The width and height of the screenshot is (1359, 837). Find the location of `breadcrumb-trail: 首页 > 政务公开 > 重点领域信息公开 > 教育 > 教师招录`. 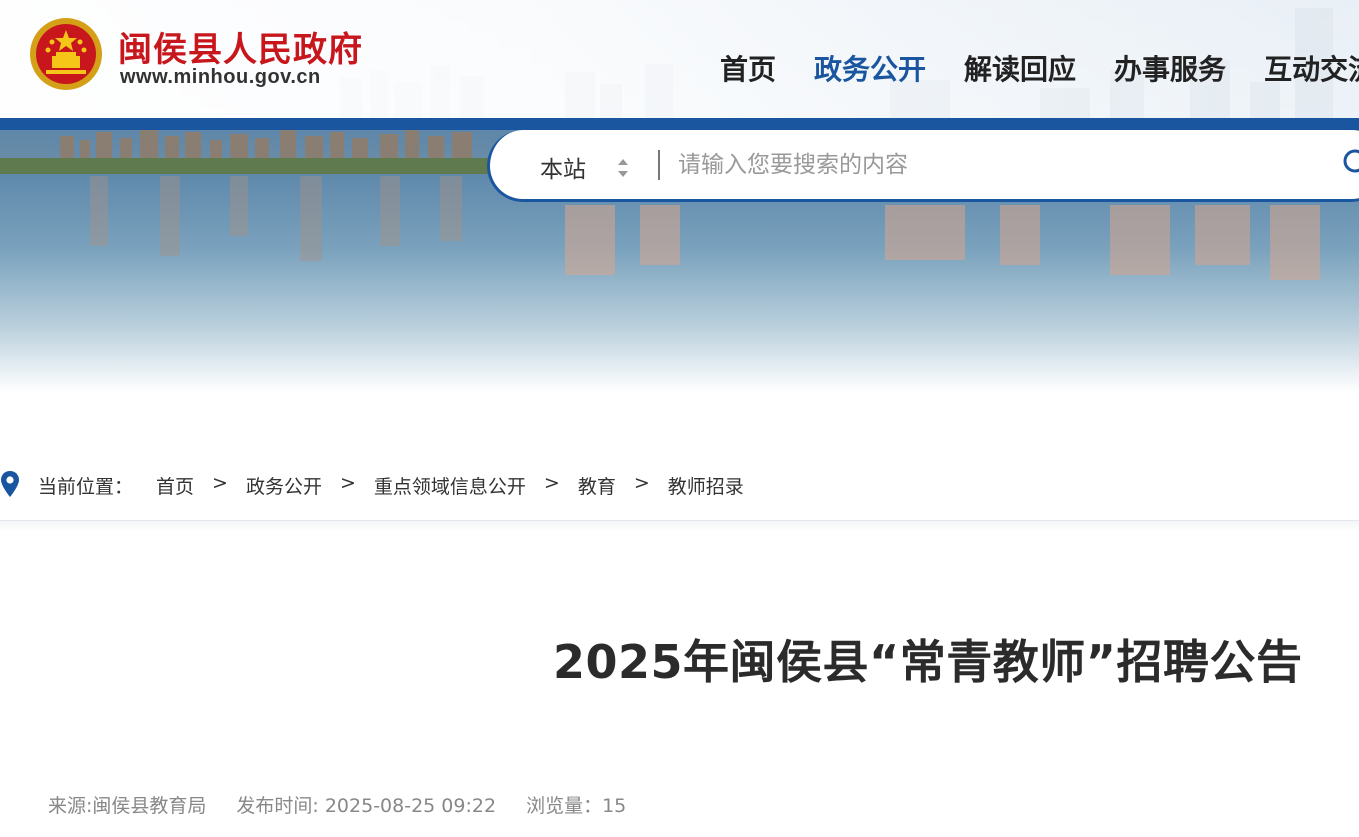

breadcrumb-trail: 首页 > 政务公开 > 重点领域信息公开 > 教育 > 教师招录 is located at coordinates (450, 485).